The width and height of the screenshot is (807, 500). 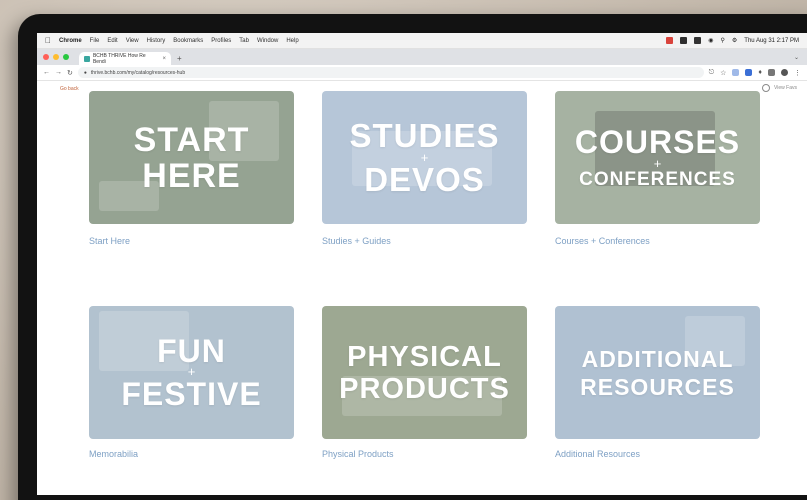 What do you see at coordinates (156, 41) in the screenshot?
I see `menu-history: History` at bounding box center [156, 41].